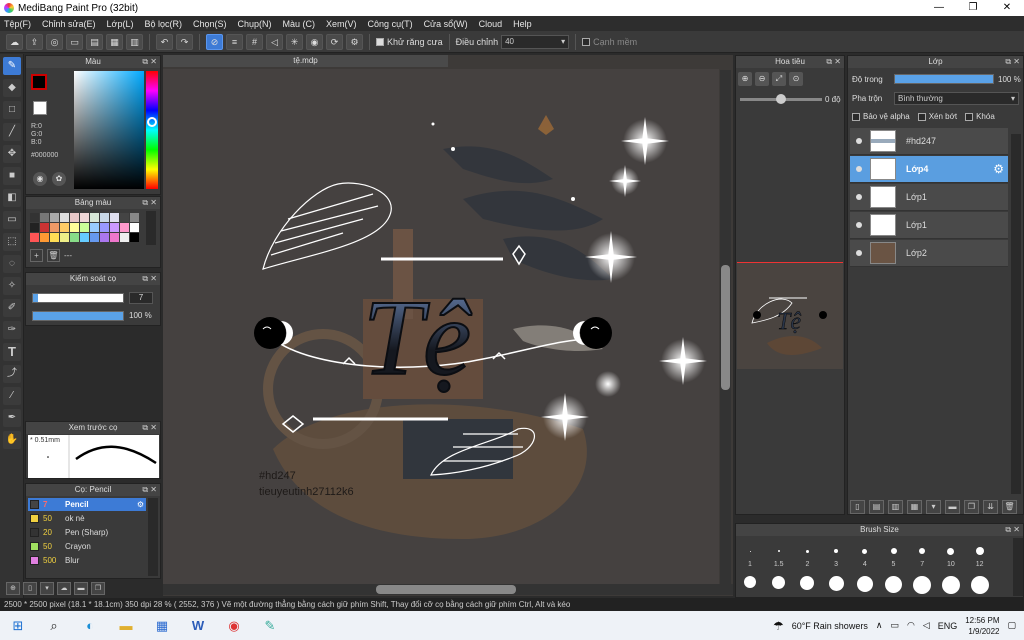 The height and width of the screenshot is (640, 1024). I want to click on brush-list-item: 50 ok nè, so click(87, 518).